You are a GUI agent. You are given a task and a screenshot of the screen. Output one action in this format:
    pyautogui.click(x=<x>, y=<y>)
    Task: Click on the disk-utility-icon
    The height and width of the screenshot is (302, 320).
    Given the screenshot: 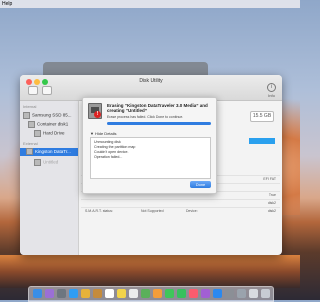 What is the action you would take?
    pyautogui.click(x=241, y=293)
    